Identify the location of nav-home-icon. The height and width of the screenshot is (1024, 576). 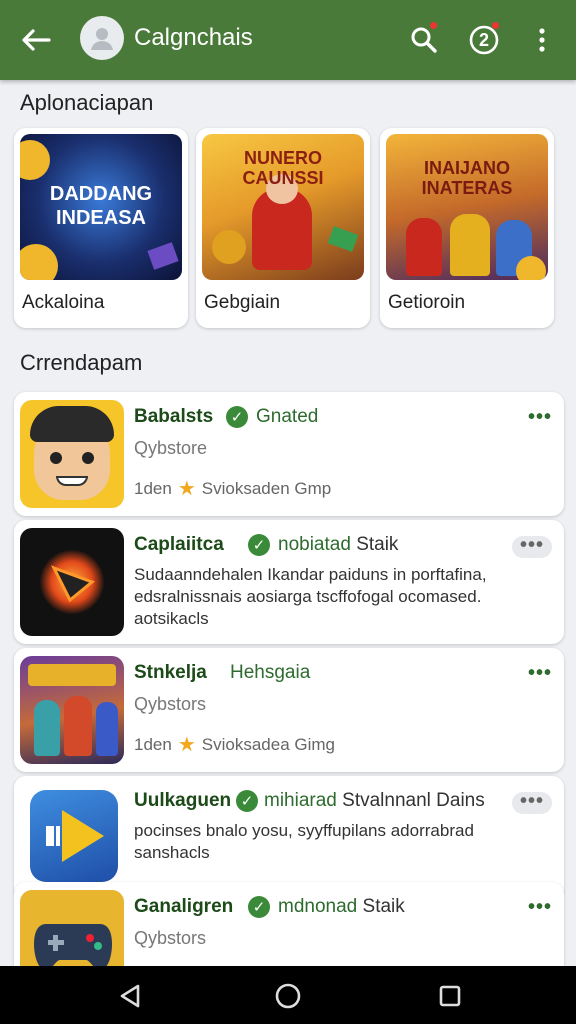
(288, 996).